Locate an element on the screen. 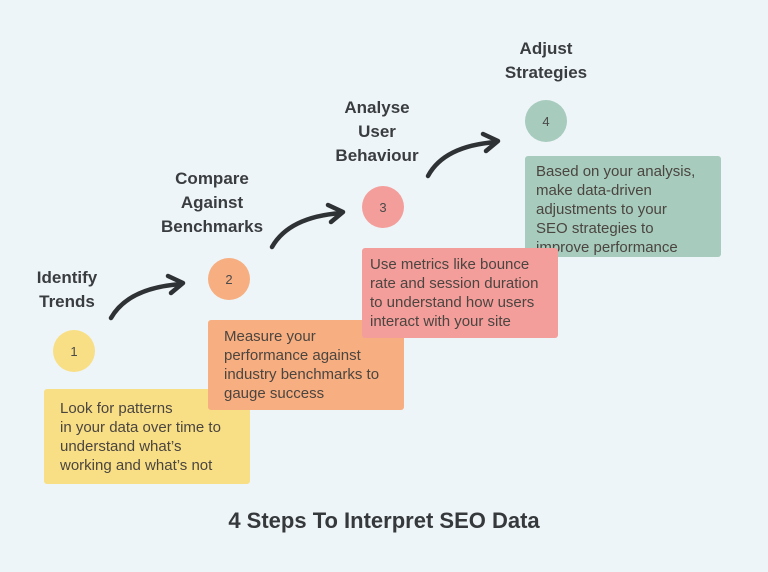 This screenshot has height=572, width=768. step-1-heading-line: Trends is located at coordinates (67, 301).